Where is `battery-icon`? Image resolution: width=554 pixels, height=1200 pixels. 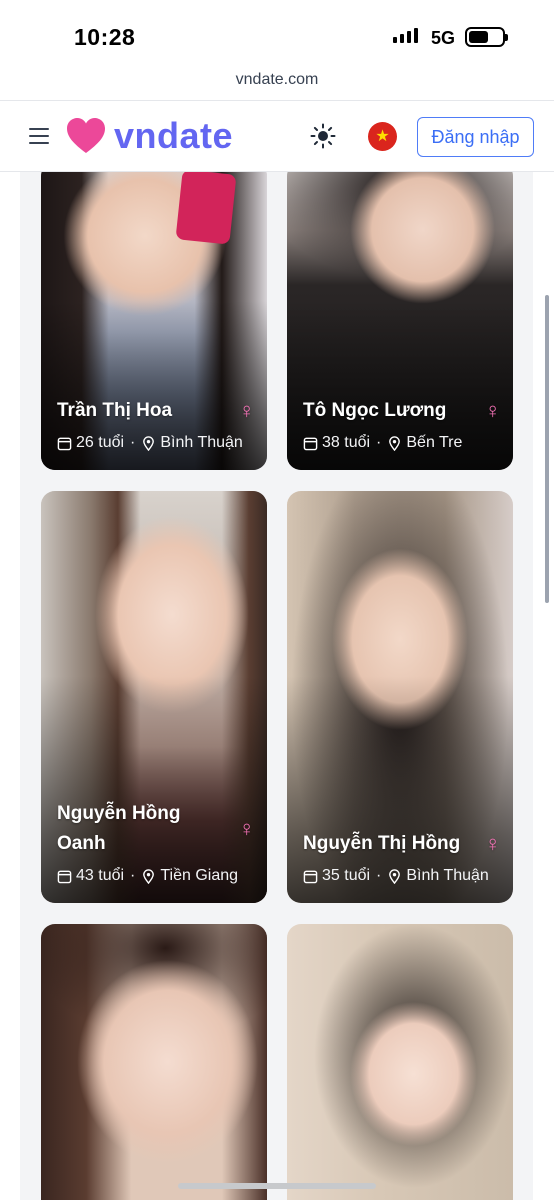 battery-icon is located at coordinates (486, 37).